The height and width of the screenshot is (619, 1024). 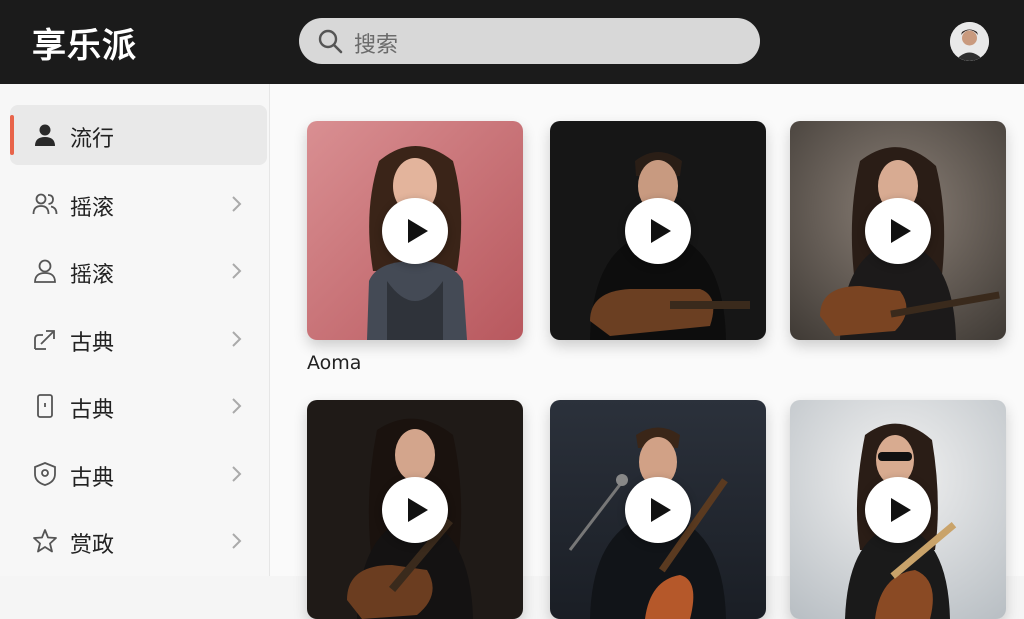 What do you see at coordinates (330, 41) in the screenshot?
I see `search-icon` at bounding box center [330, 41].